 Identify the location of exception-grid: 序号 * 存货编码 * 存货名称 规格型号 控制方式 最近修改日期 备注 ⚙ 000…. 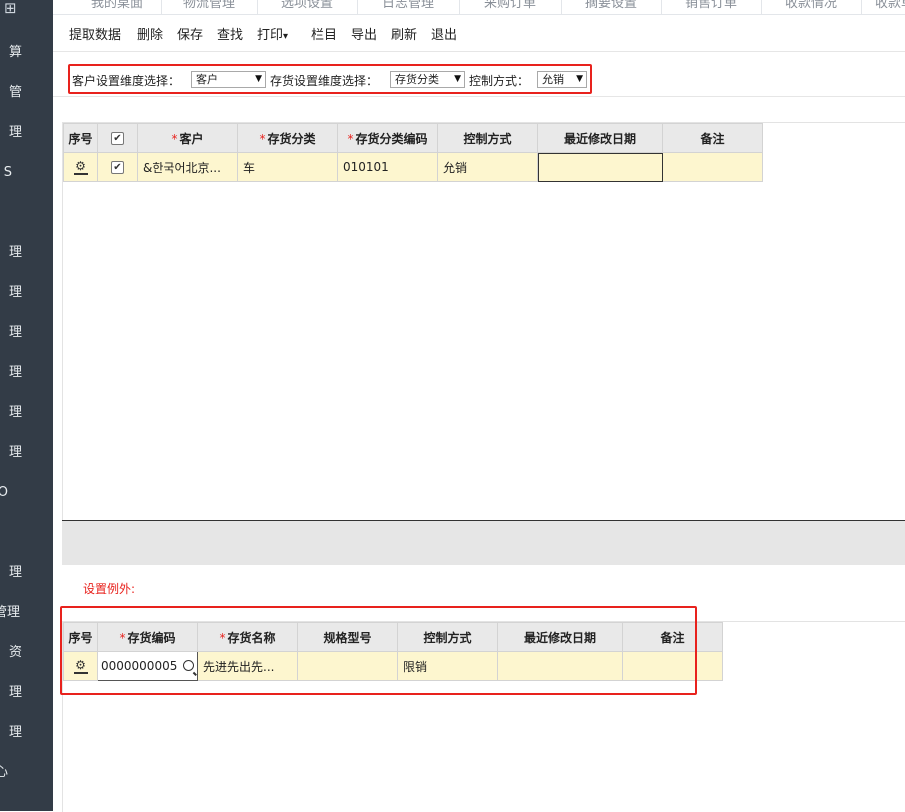
(393, 651).